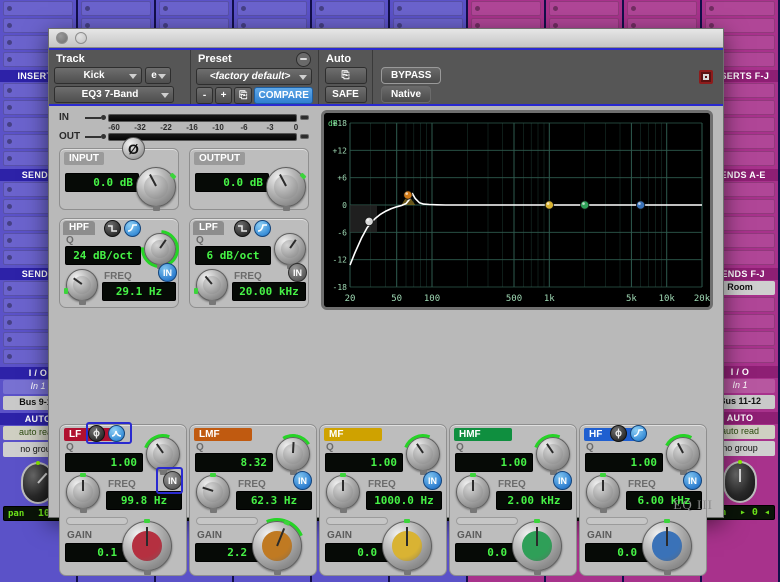  I want to click on close-icon, so click(62, 38).